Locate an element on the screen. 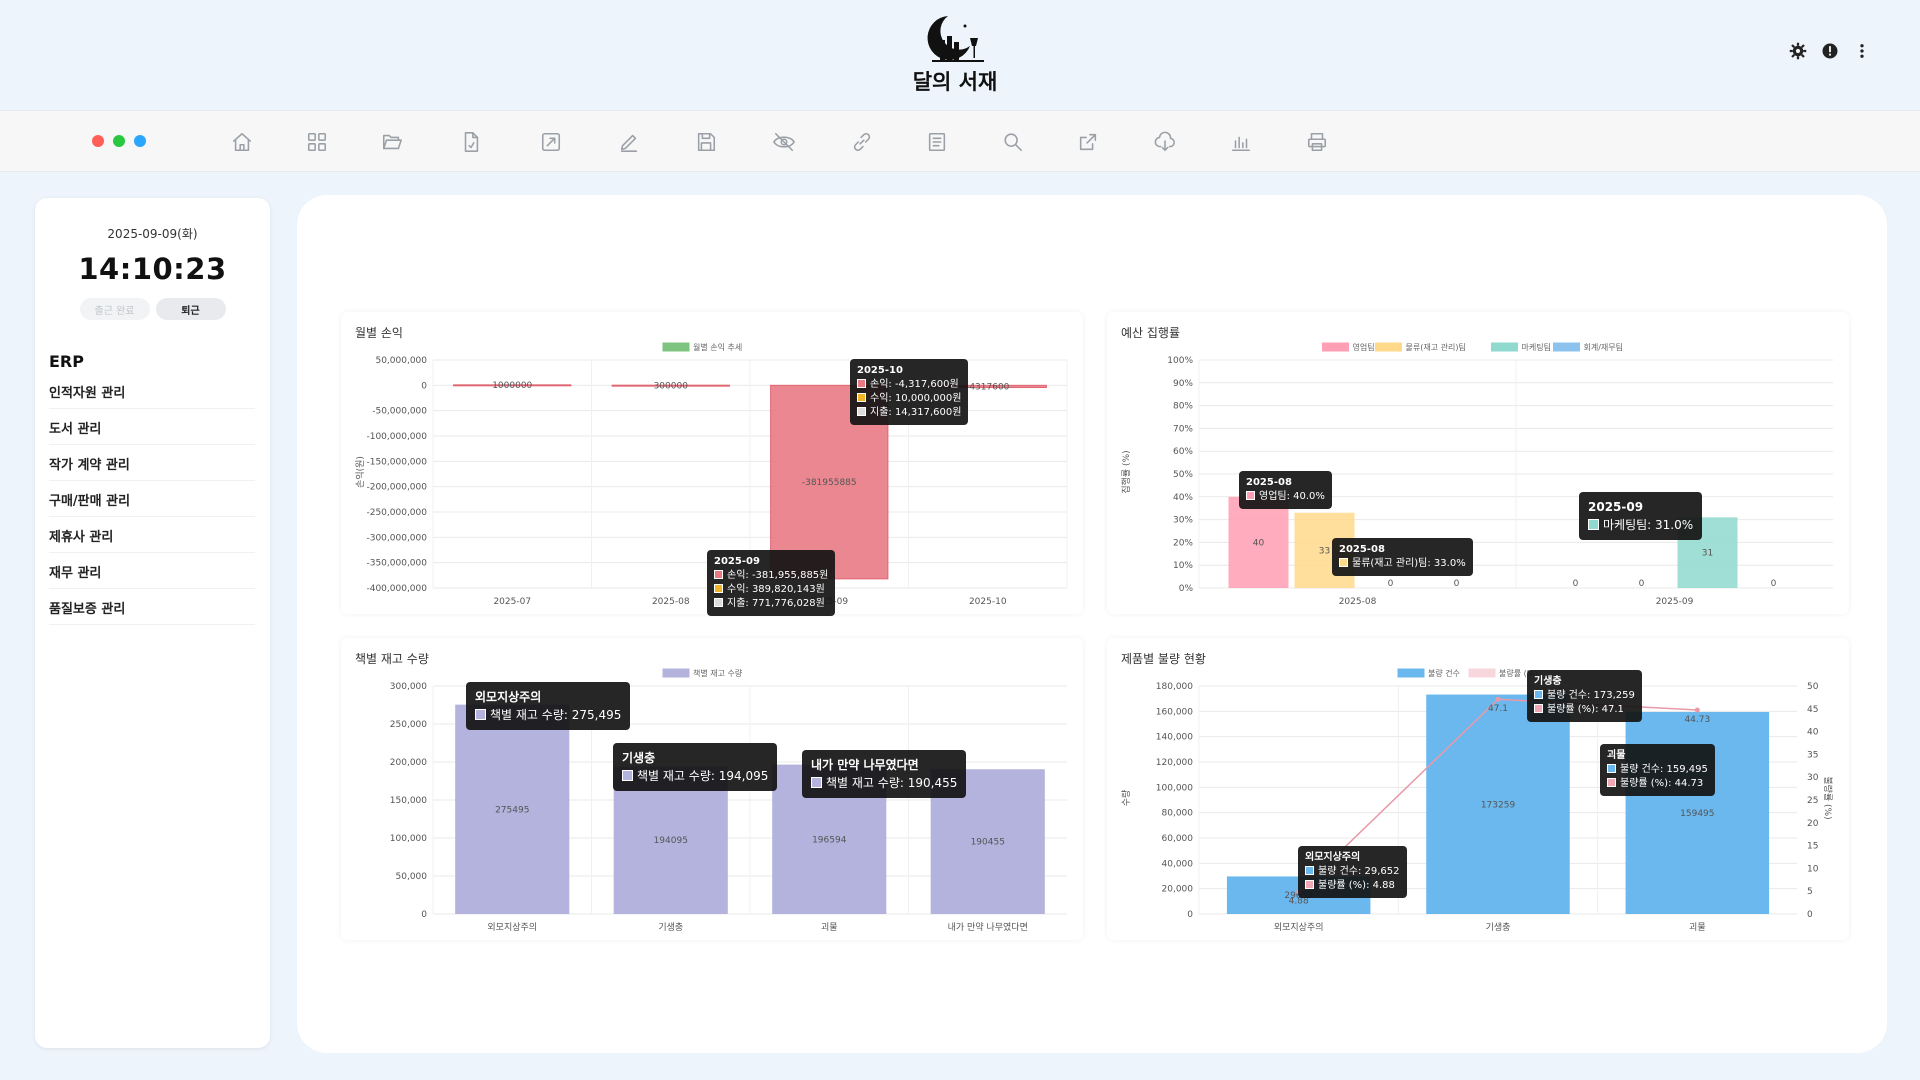 The image size is (1920, 1080). y-tick-label: -350,000,000 is located at coordinates (396, 564).